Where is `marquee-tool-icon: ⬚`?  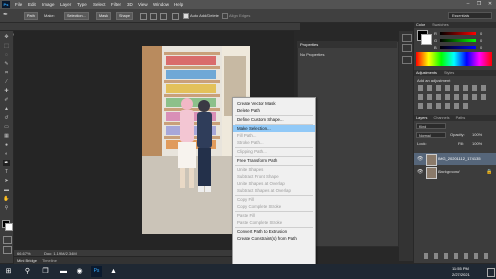 marquee-tool-icon: ⬚ is located at coordinates (6, 46).